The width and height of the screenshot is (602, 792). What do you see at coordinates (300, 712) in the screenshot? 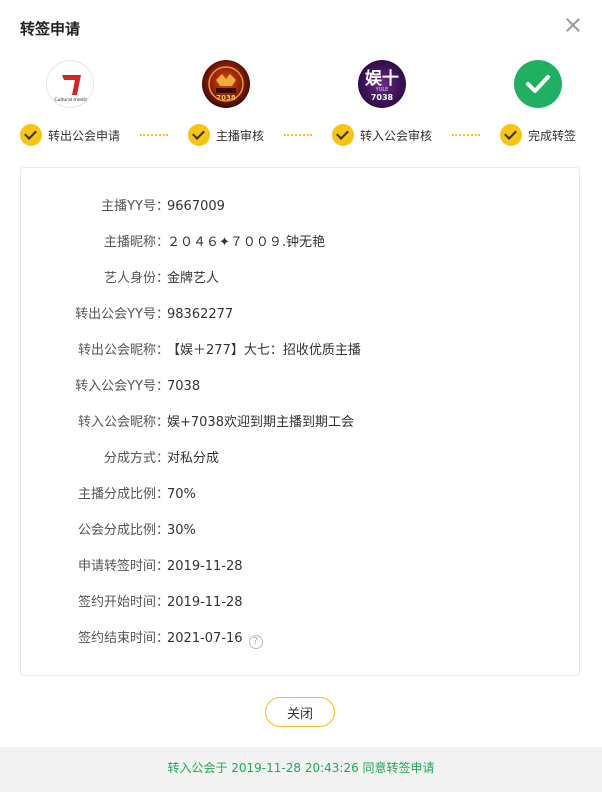
I see `close-button: 关闭` at bounding box center [300, 712].